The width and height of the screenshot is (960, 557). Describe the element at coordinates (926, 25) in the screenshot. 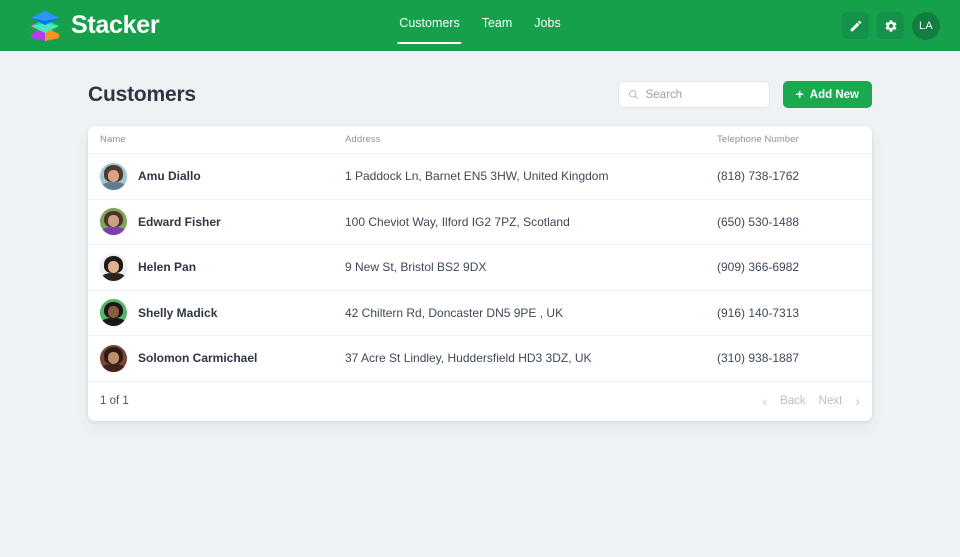

I see `user-avatar: LA` at that location.